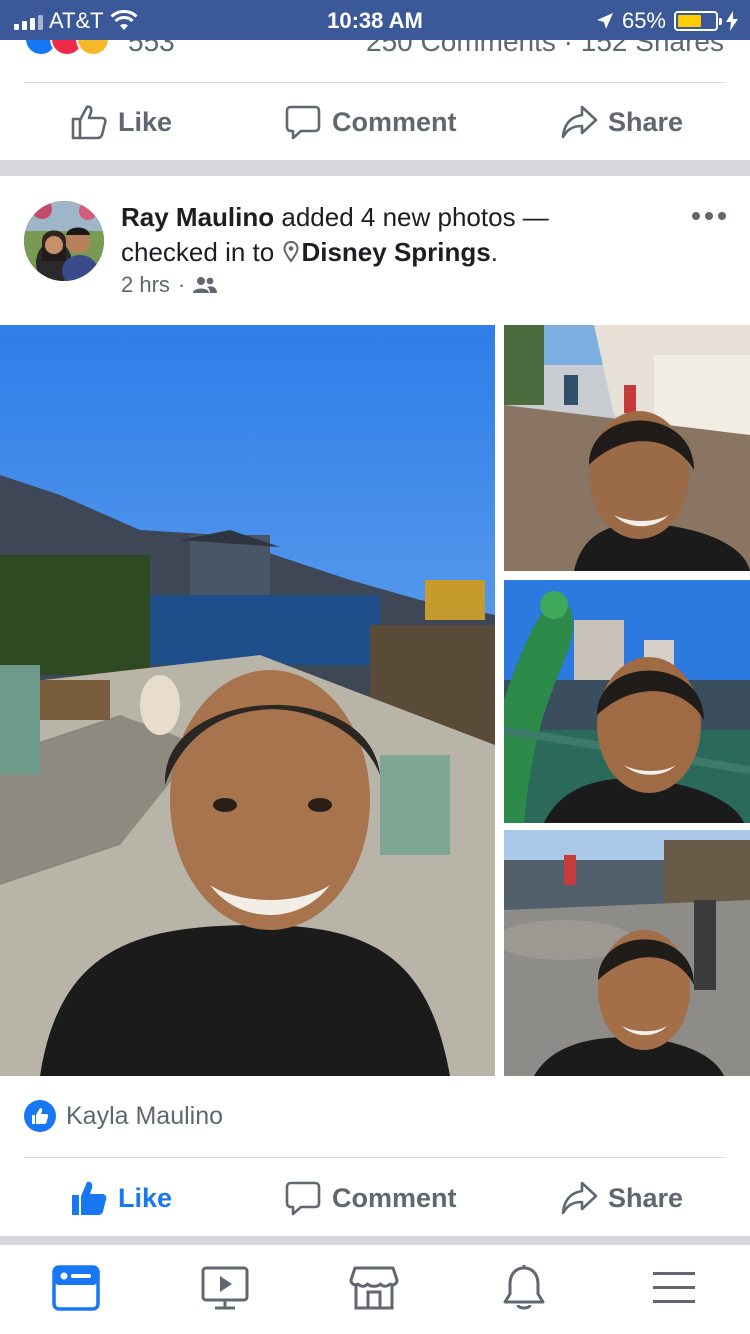 The height and width of the screenshot is (1334, 750). Describe the element at coordinates (643, 20) in the screenshot. I see `battery-percent: 65%` at that location.